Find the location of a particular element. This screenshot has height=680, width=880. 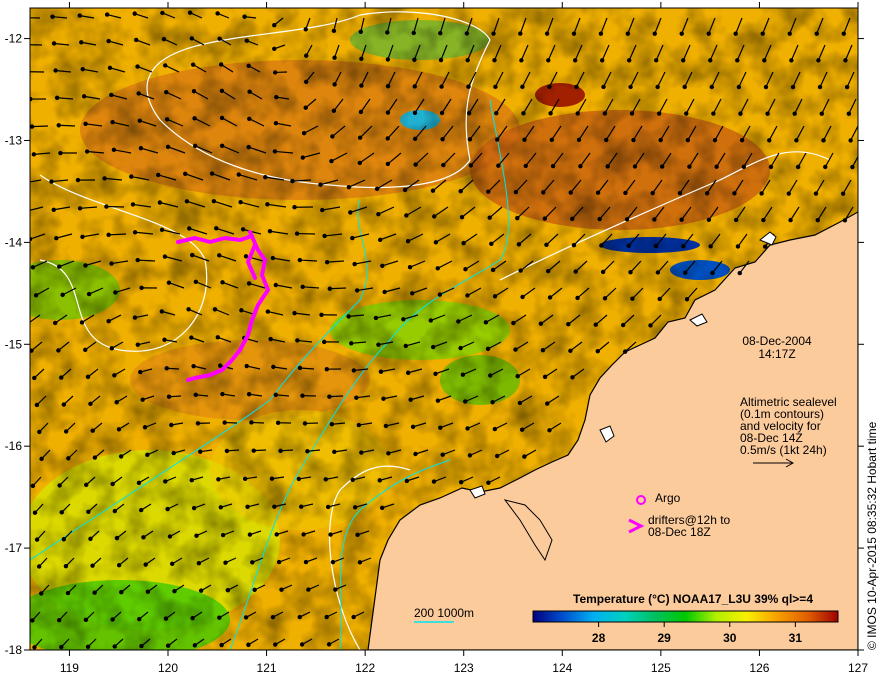

bathymetry-label: 200 1000m is located at coordinates (444, 613).